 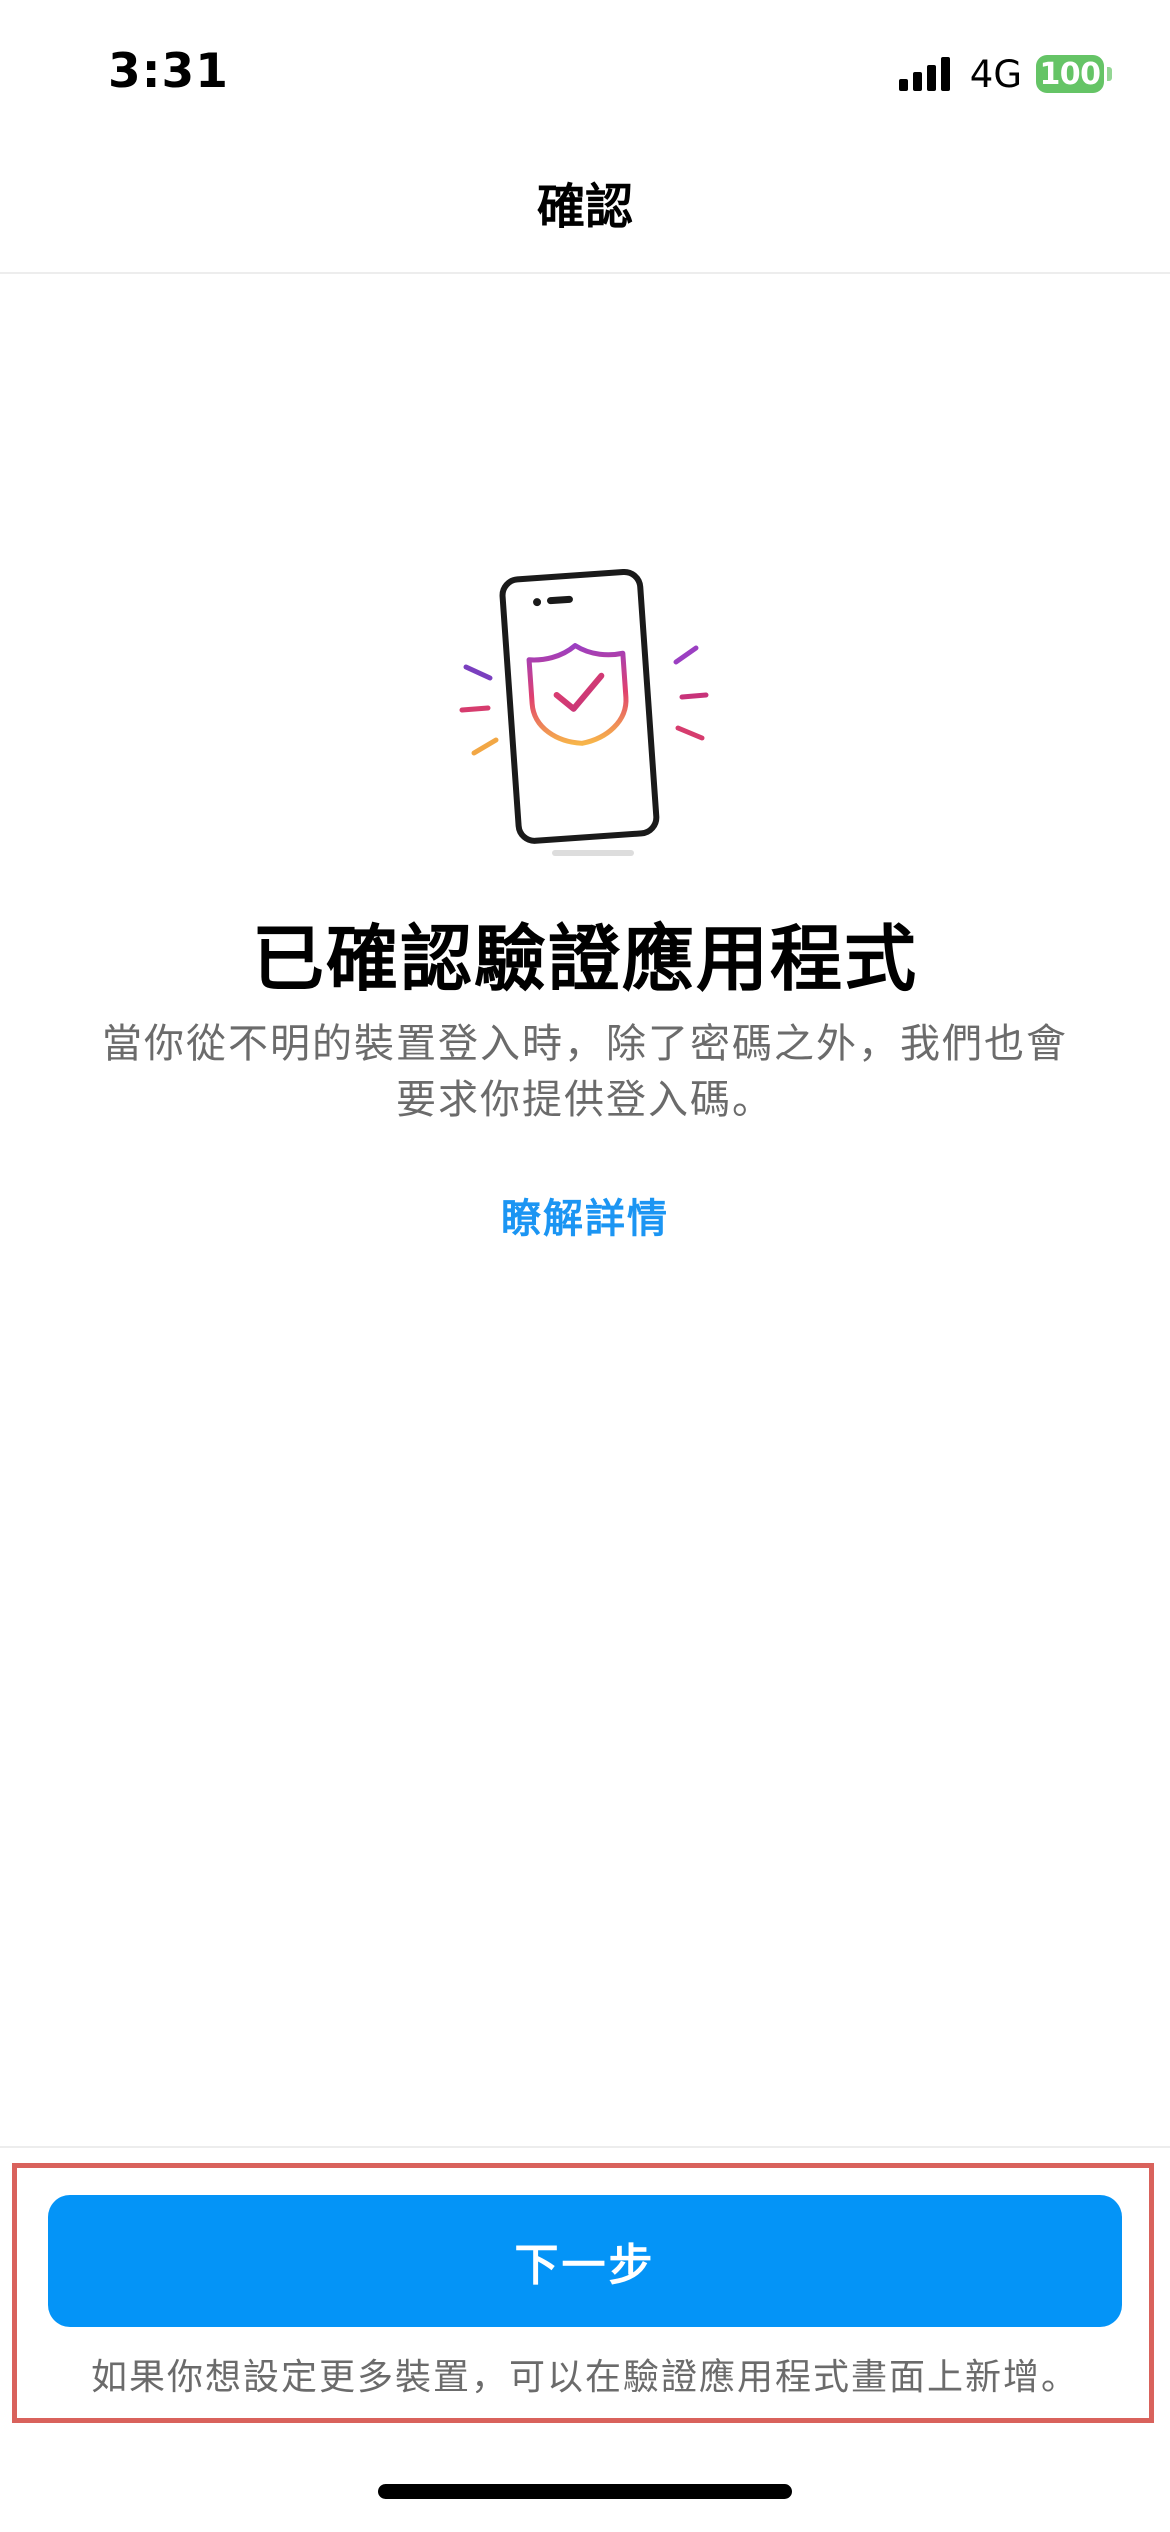 What do you see at coordinates (585, 2491) in the screenshot?
I see `home-indicator` at bounding box center [585, 2491].